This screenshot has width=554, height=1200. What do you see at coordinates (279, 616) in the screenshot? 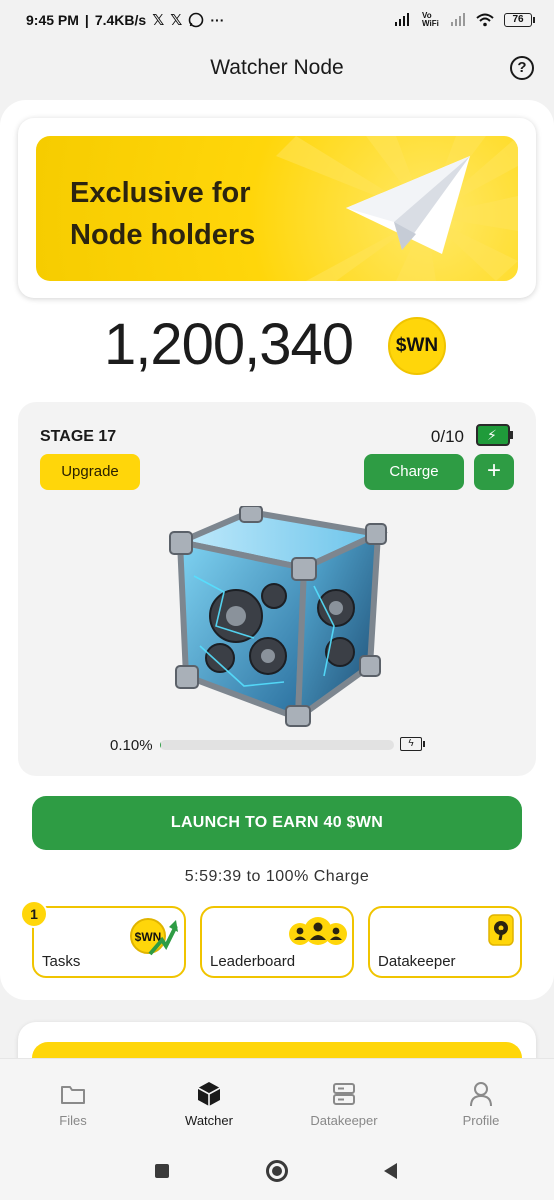
I see `node-cube-image` at bounding box center [279, 616].